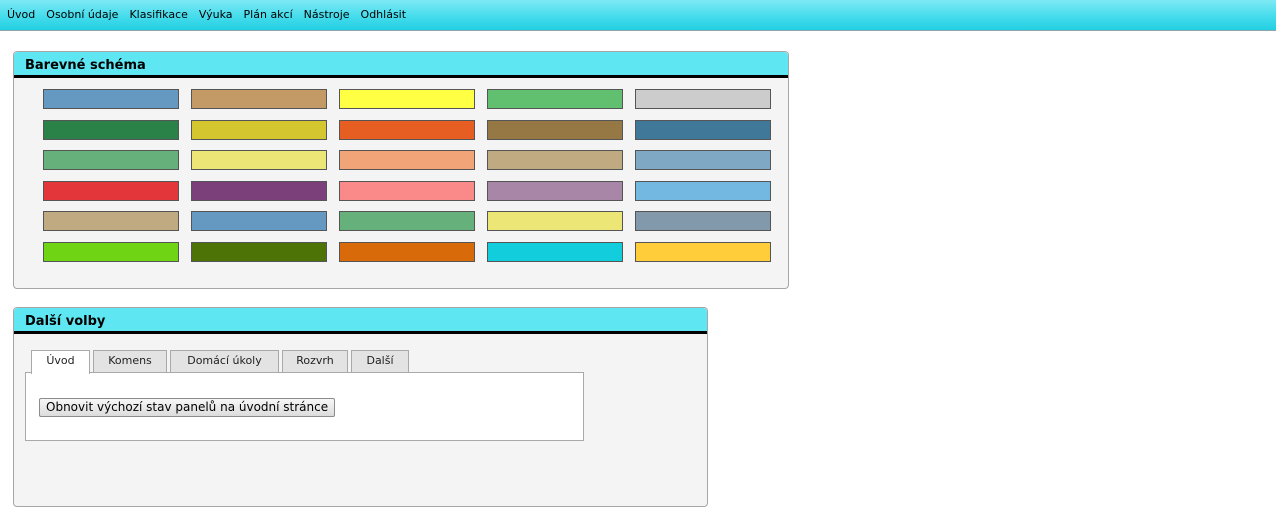 This screenshot has height=507, width=1276. What do you see at coordinates (360, 321) in the screenshot?
I see `more-options-header: Další volby` at bounding box center [360, 321].